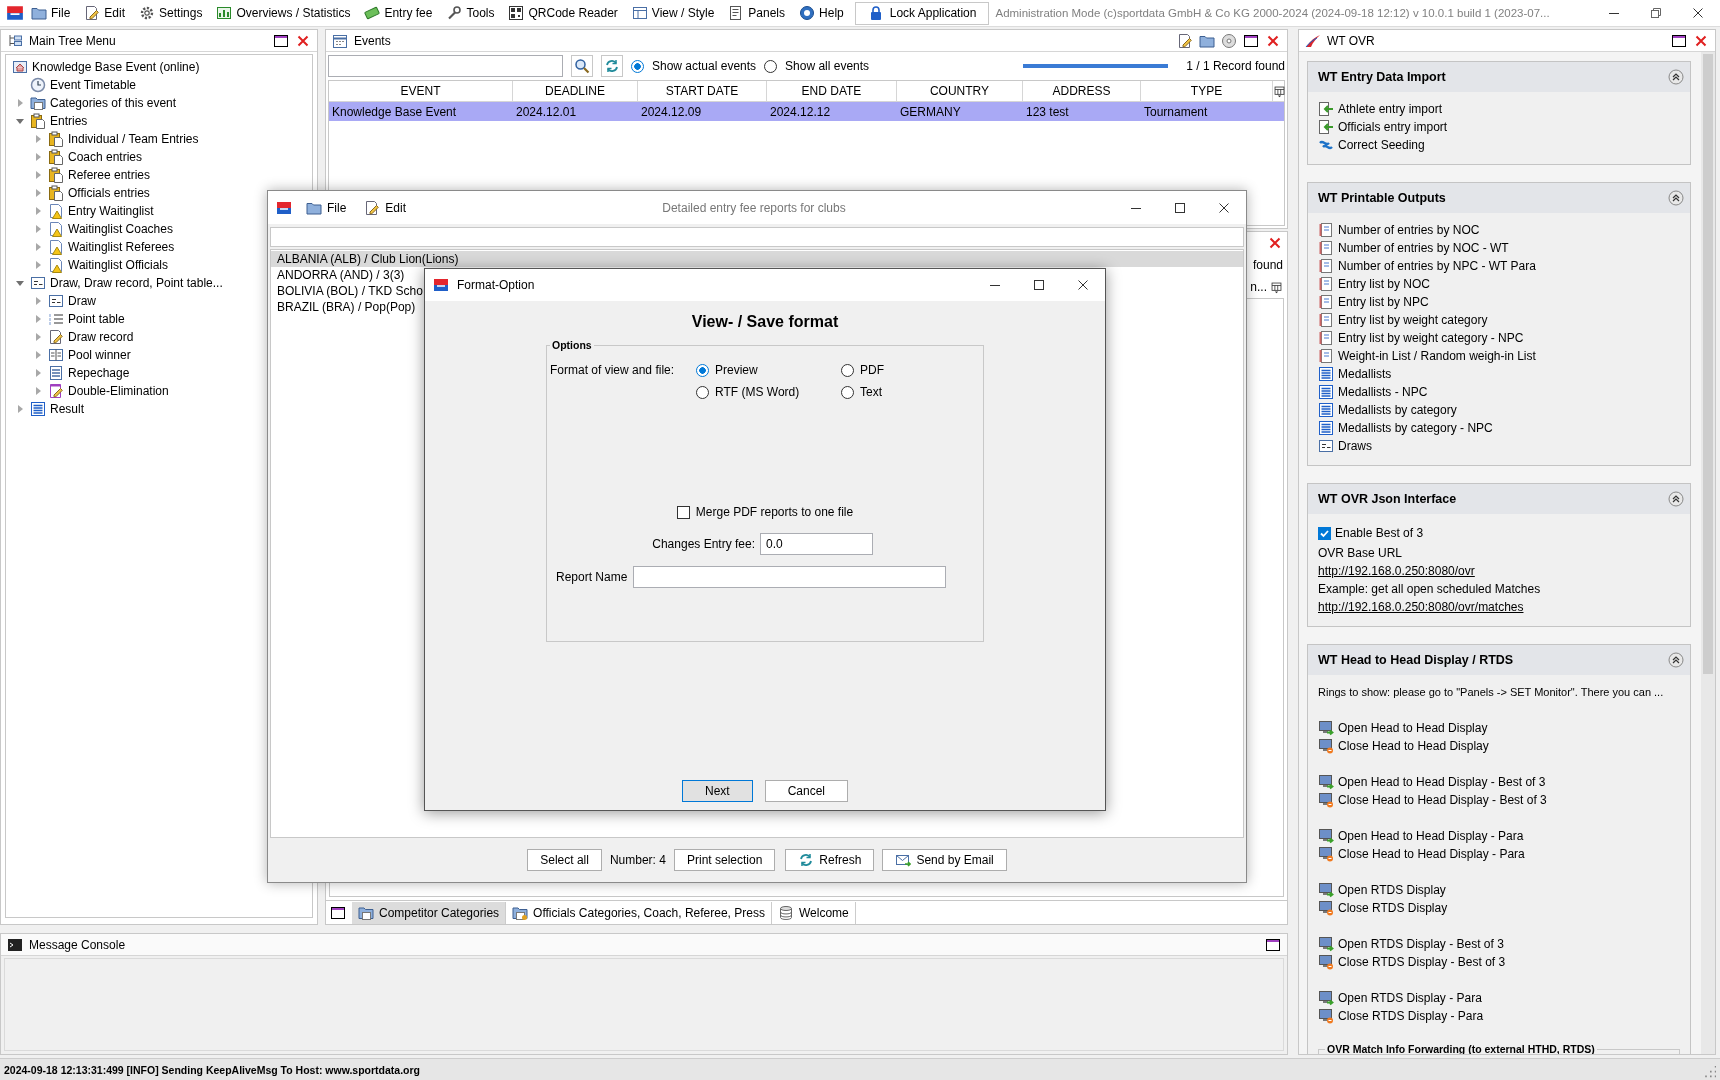  What do you see at coordinates (806, 791) in the screenshot?
I see `dialog-button: Cancel` at bounding box center [806, 791].